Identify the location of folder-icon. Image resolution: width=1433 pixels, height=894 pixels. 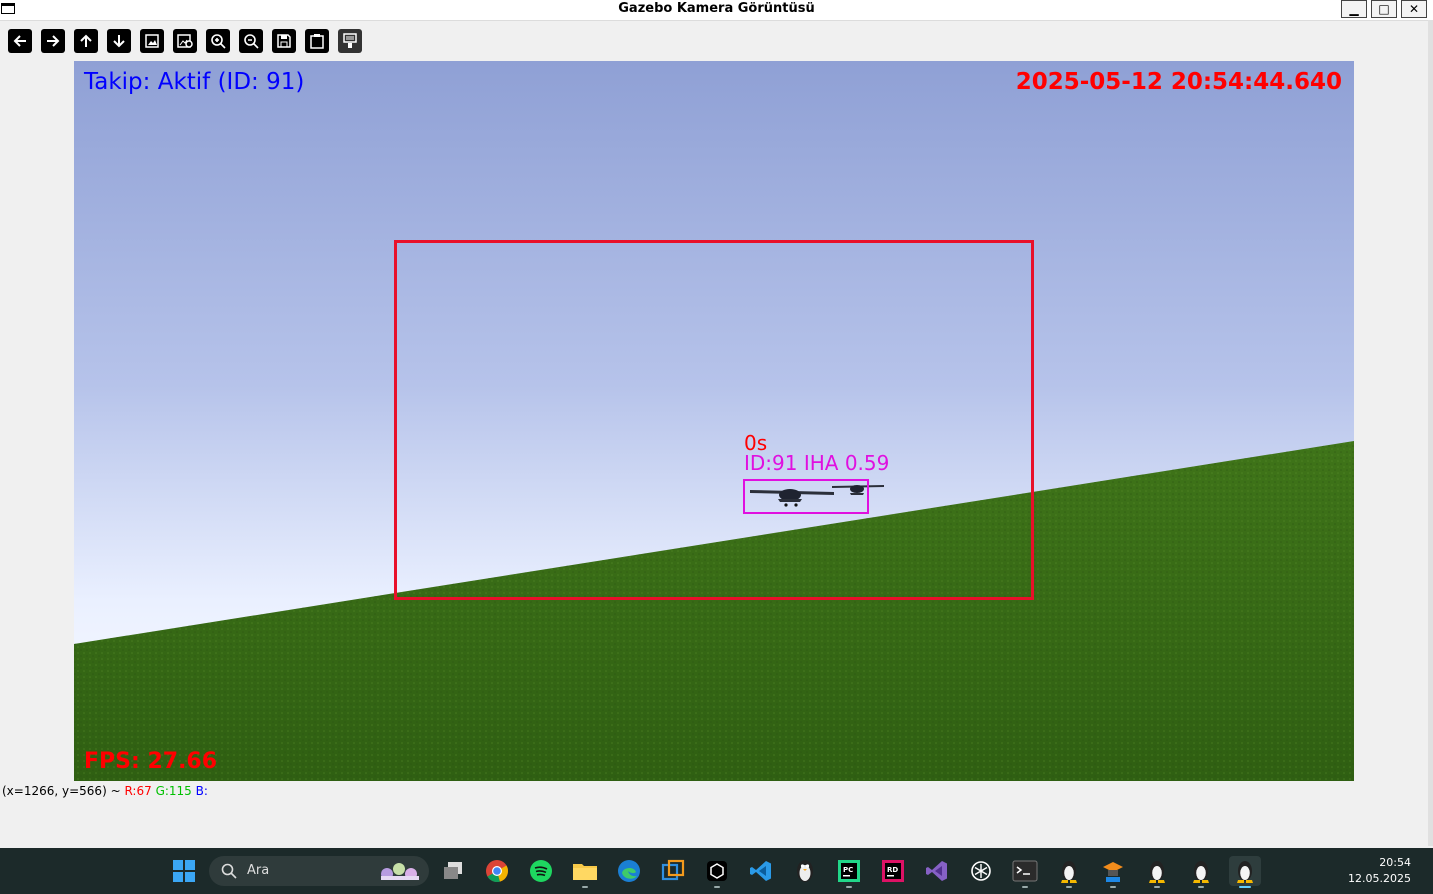
(585, 872).